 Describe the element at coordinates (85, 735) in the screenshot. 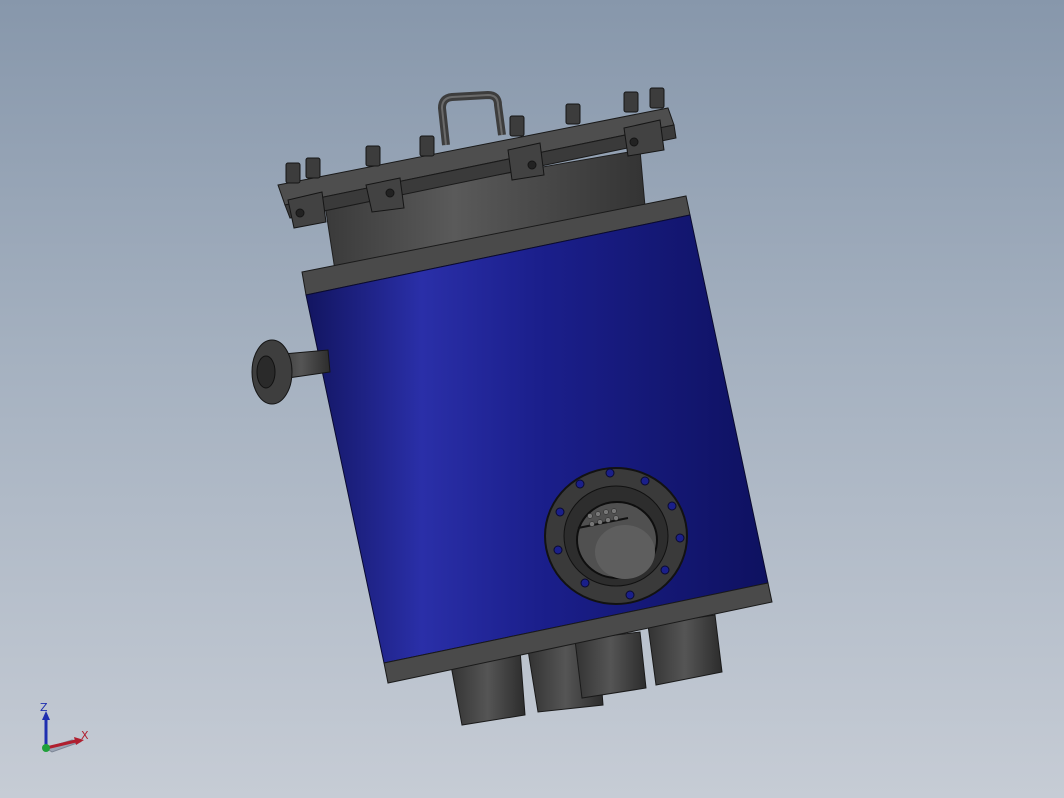

I see `x-axis-label: X` at that location.